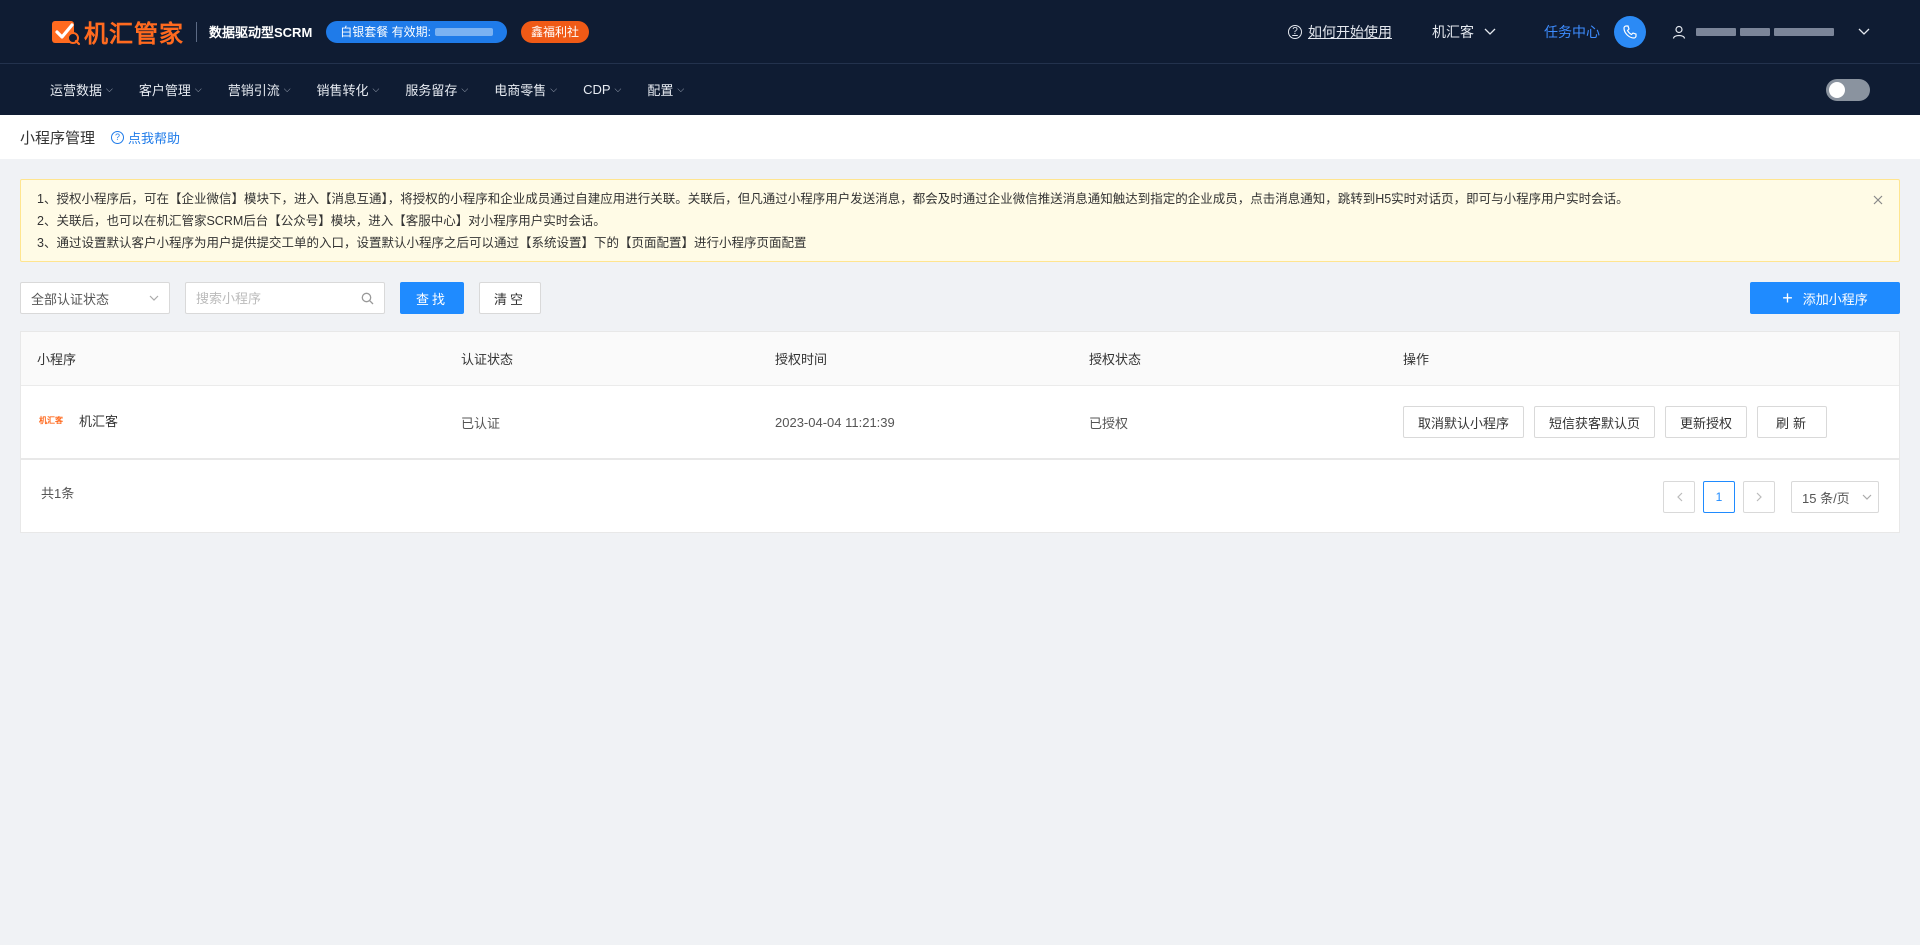  What do you see at coordinates (463, 31) in the screenshot?
I see `package-expiry-redacted` at bounding box center [463, 31].